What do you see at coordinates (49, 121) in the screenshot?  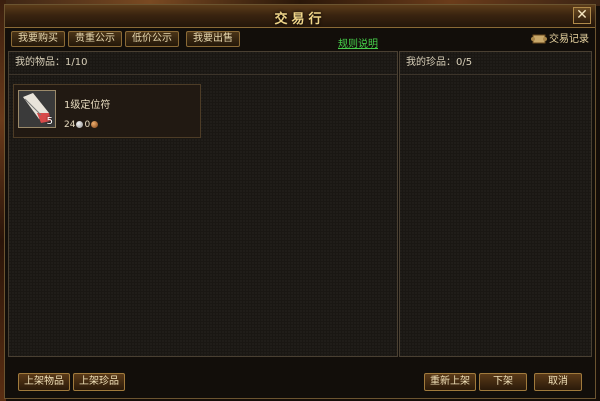 I see `item-quantity: 5` at bounding box center [49, 121].